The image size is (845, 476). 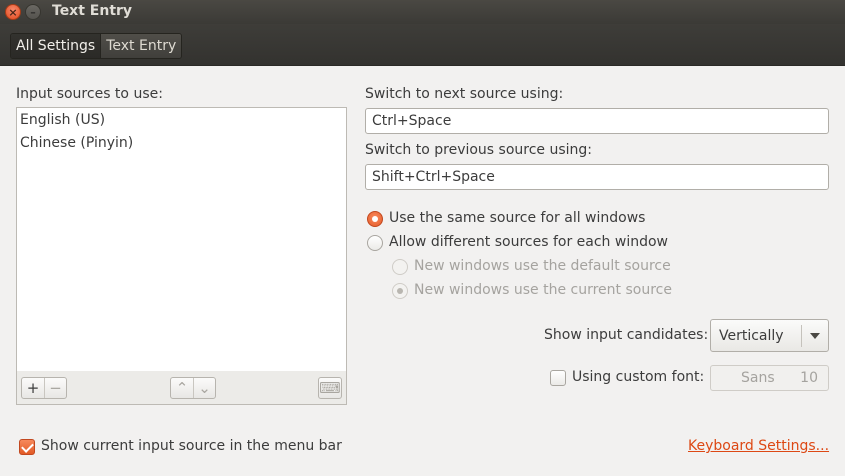 What do you see at coordinates (33, 12) in the screenshot?
I see `minimize-window-icon: –` at bounding box center [33, 12].